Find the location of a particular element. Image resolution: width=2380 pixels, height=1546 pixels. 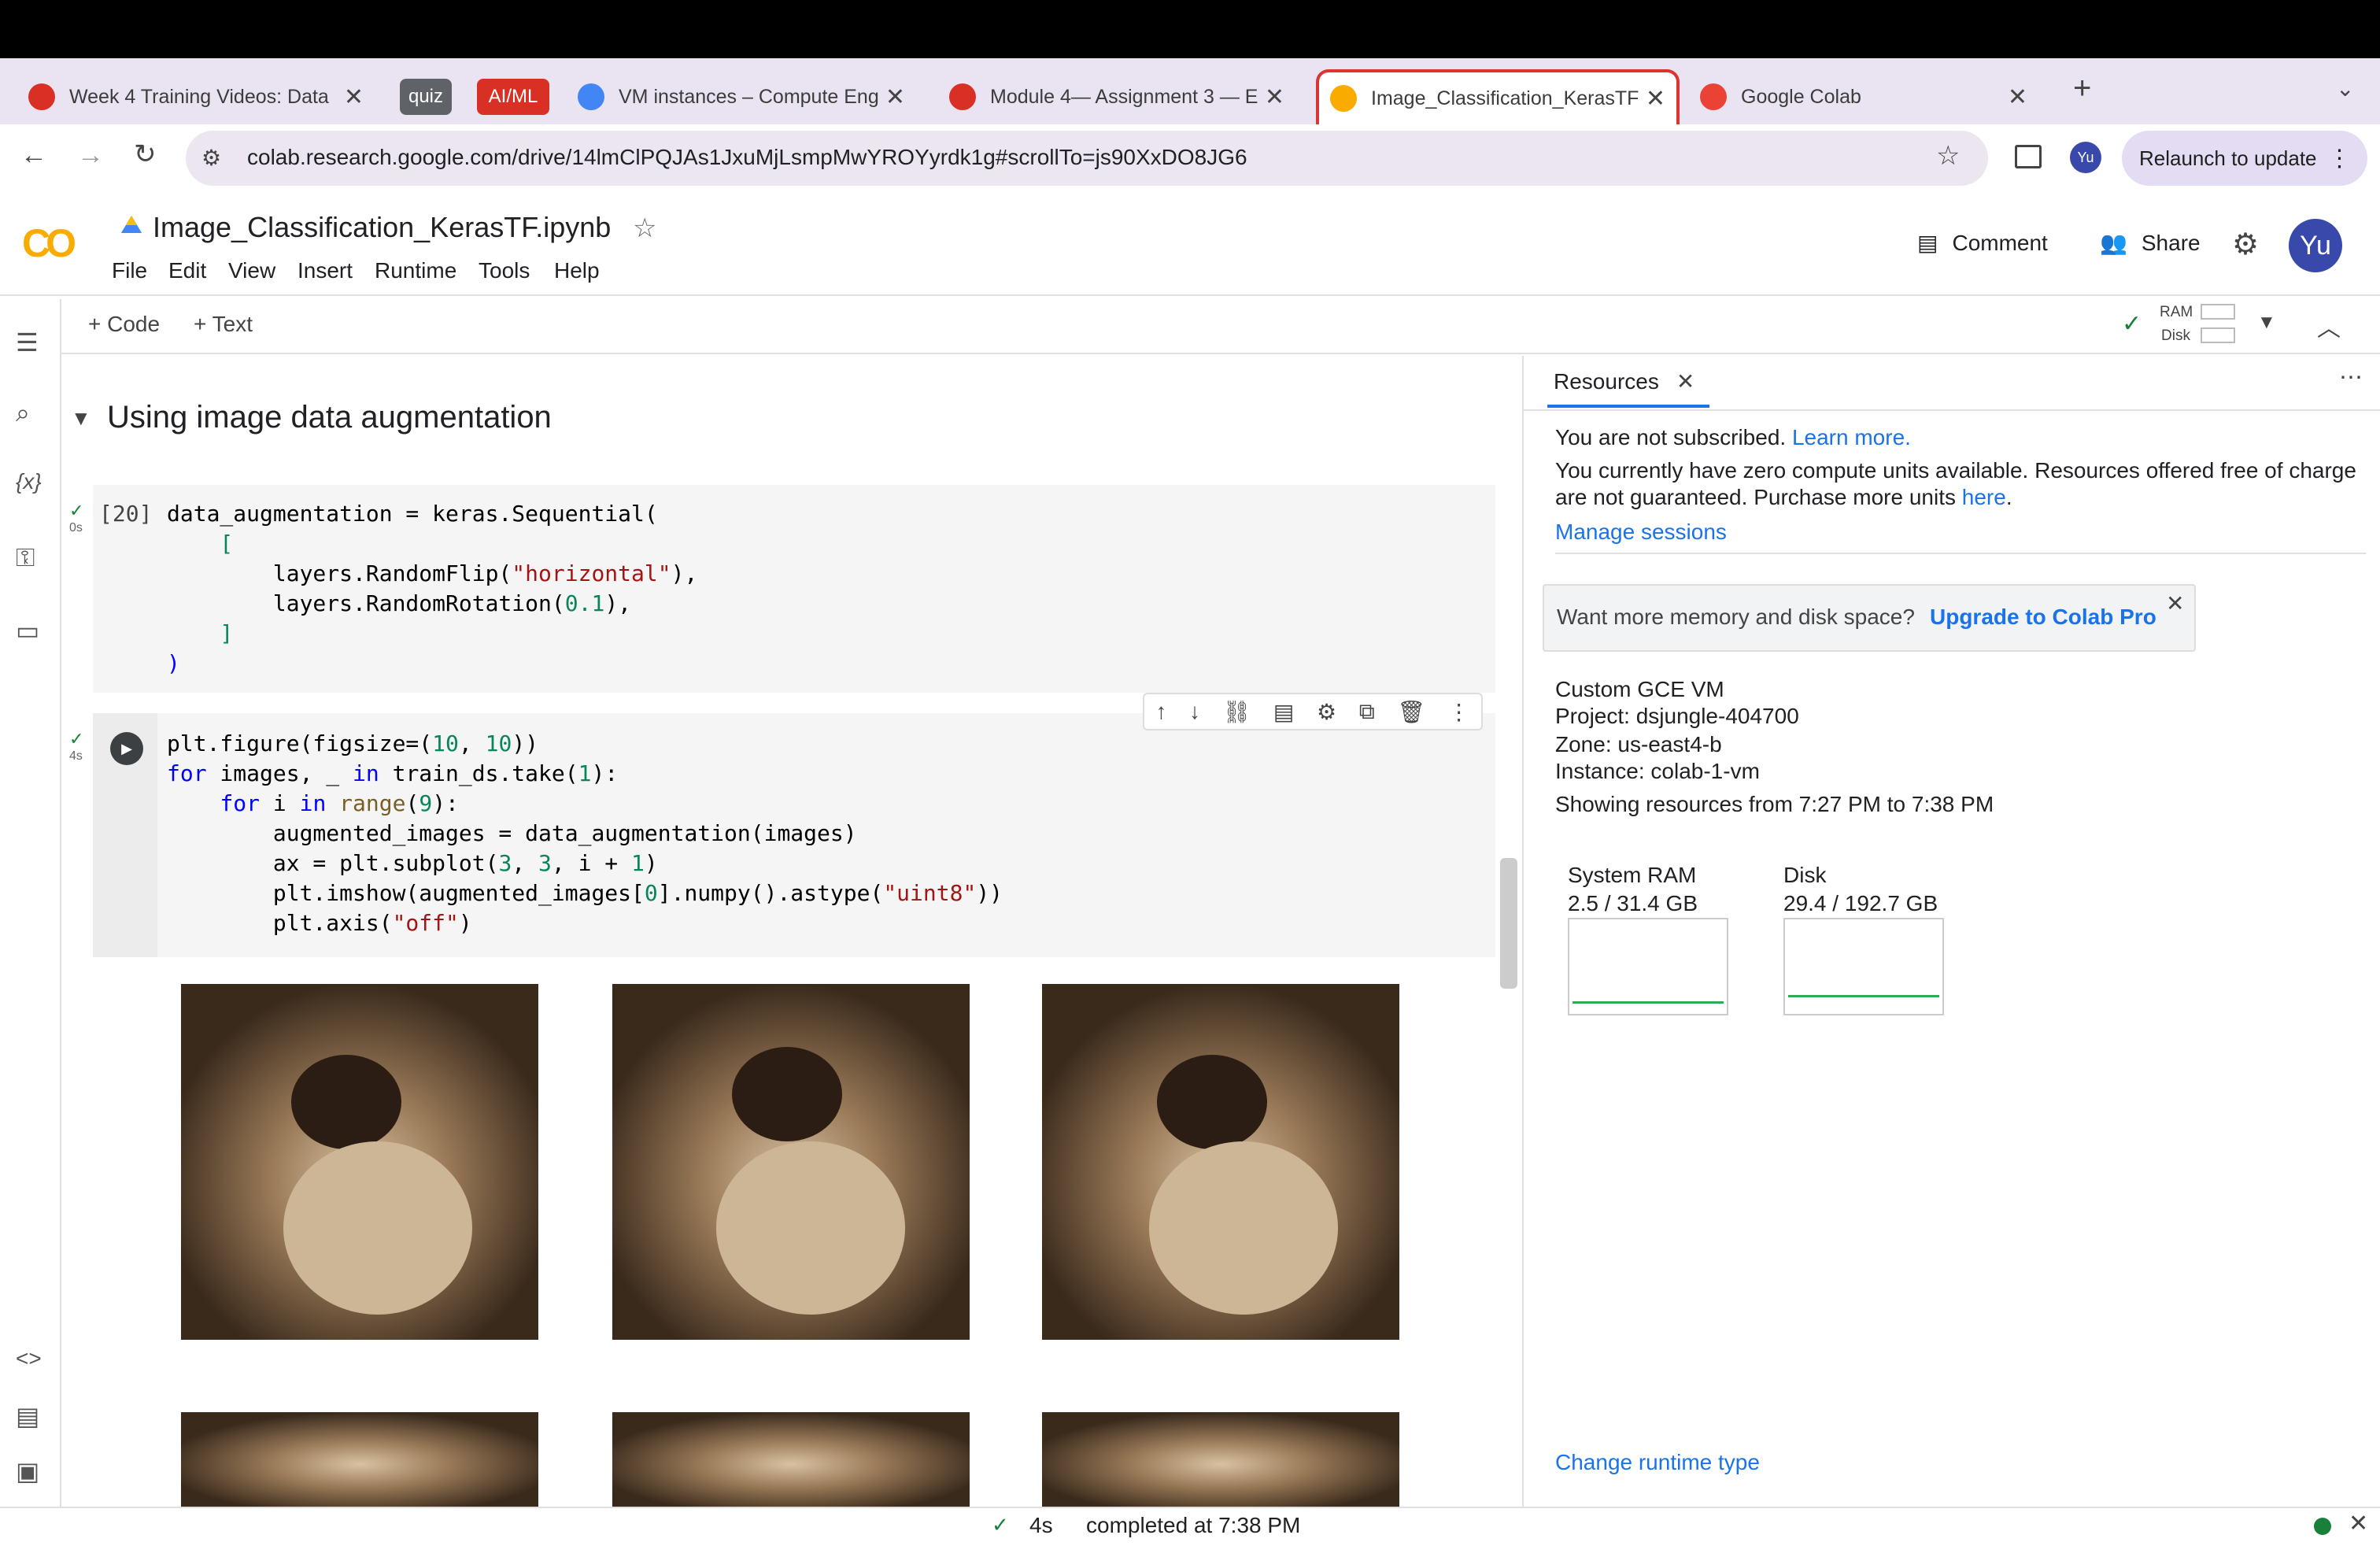

here-link: here is located at coordinates (1984, 497).